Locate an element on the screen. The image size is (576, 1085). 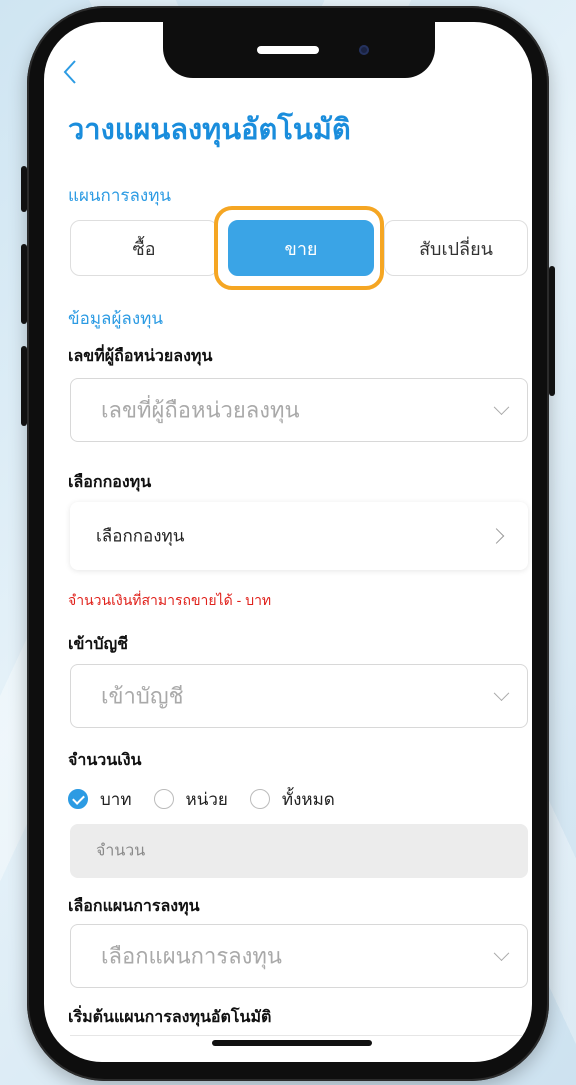
radio-unit: หน่วย is located at coordinates (190, 799).